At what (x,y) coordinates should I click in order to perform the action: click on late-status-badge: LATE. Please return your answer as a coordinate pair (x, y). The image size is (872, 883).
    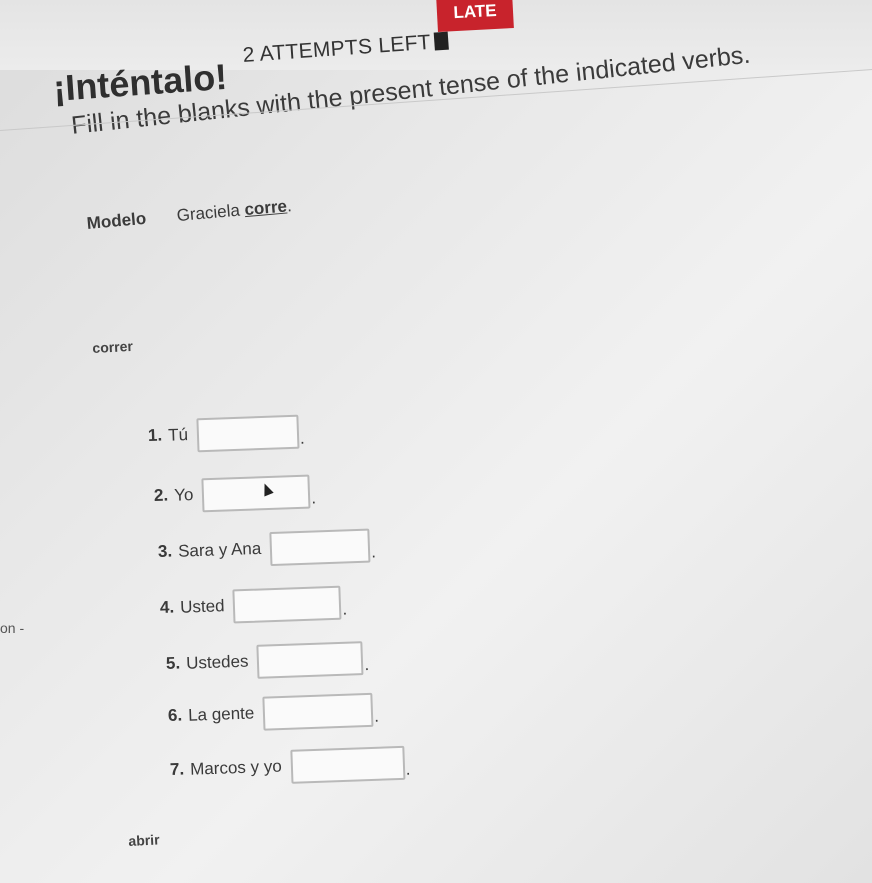
    Looking at the image, I should click on (475, 16).